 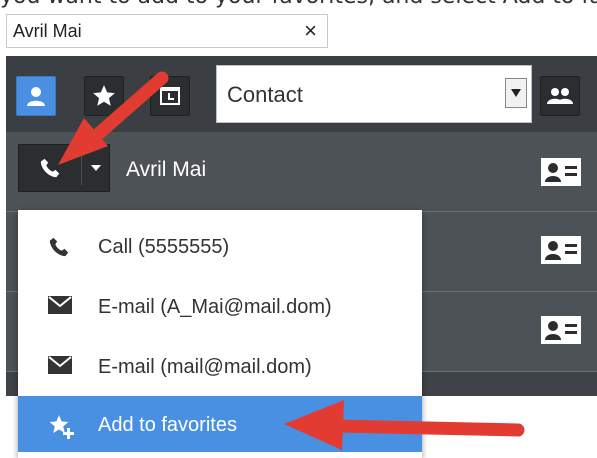 I want to click on menu-item-call: Call (5555555), so click(x=220, y=246).